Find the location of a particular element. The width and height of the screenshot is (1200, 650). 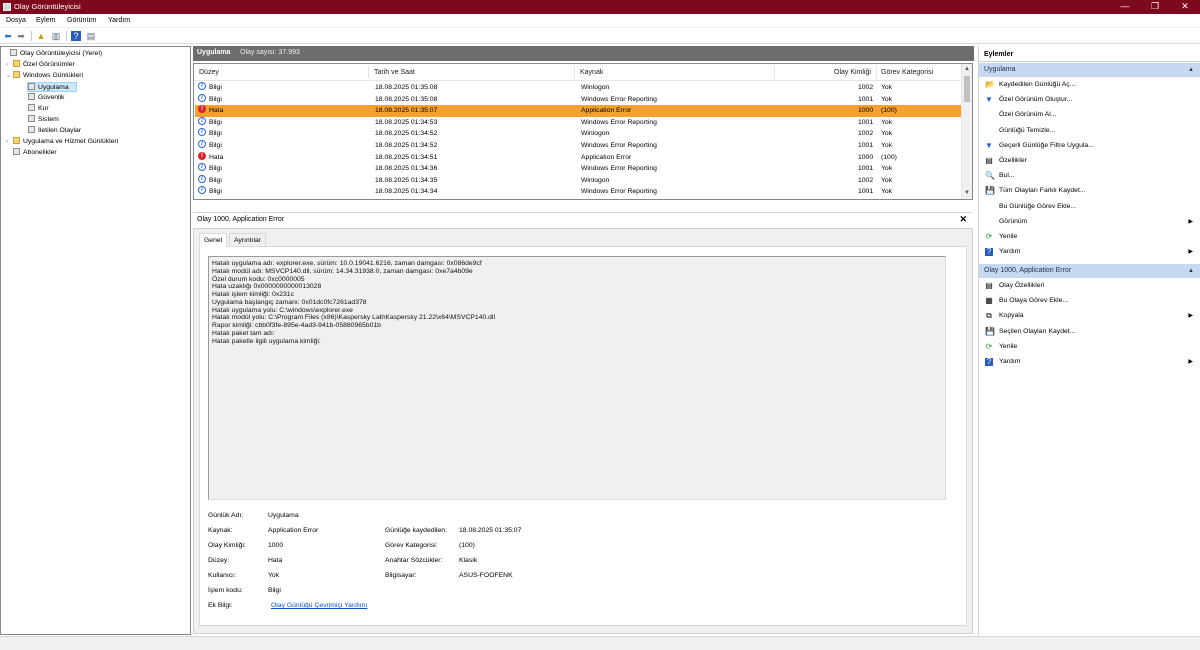

event-detail-header: Olay 1000, Application Error ✕ is located at coordinates (583, 219).